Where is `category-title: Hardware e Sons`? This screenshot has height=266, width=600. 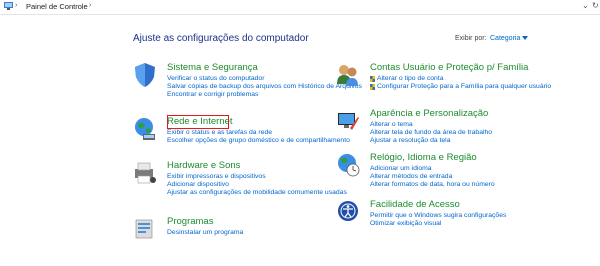
category-title: Hardware e Sons is located at coordinates (203, 165).